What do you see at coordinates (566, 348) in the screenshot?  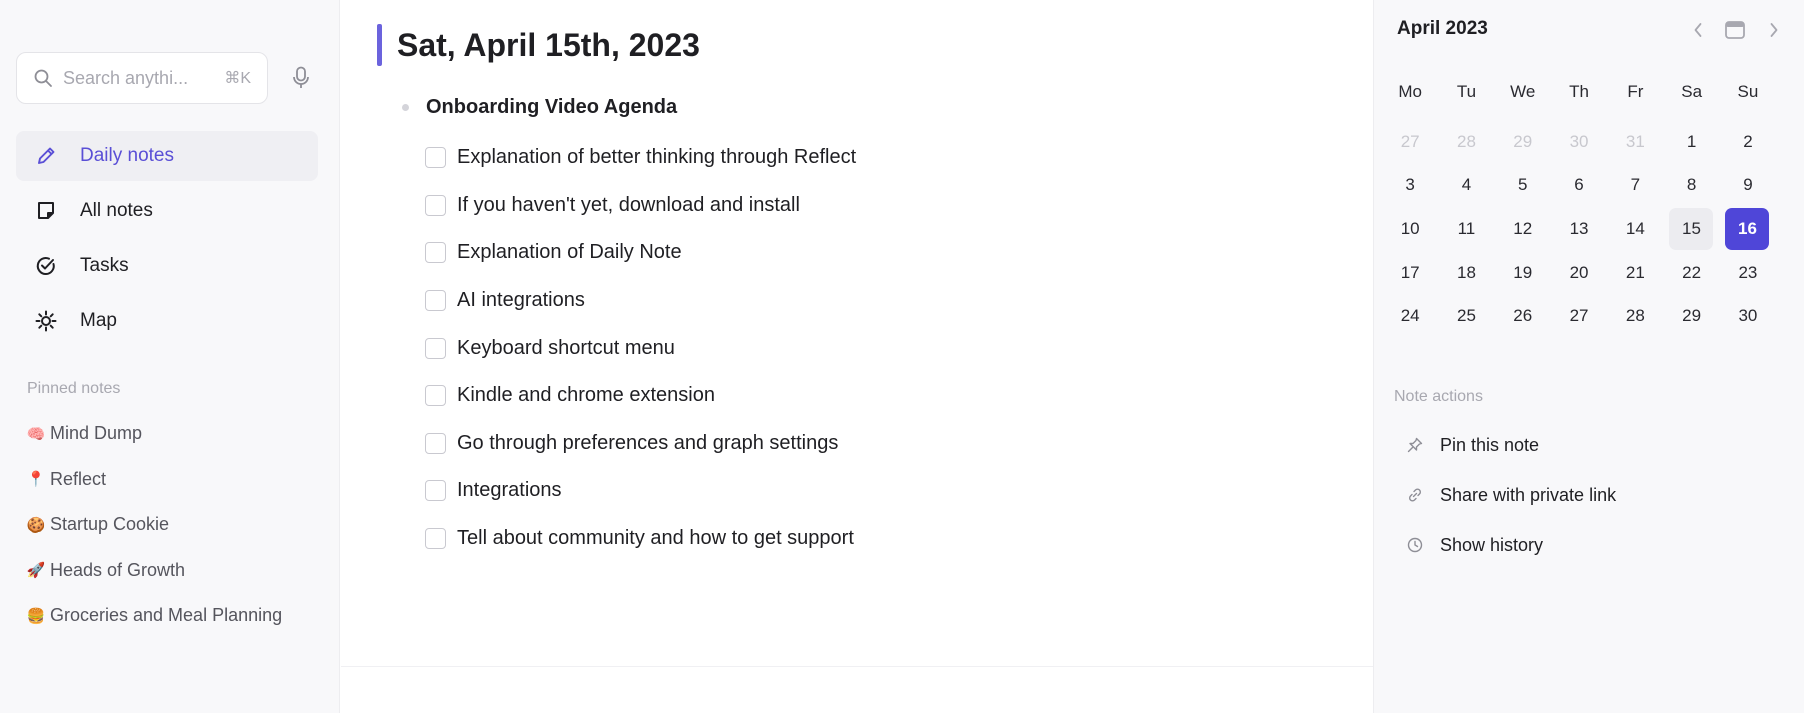 I see `task-text: Keyboard shortcut menu` at bounding box center [566, 348].